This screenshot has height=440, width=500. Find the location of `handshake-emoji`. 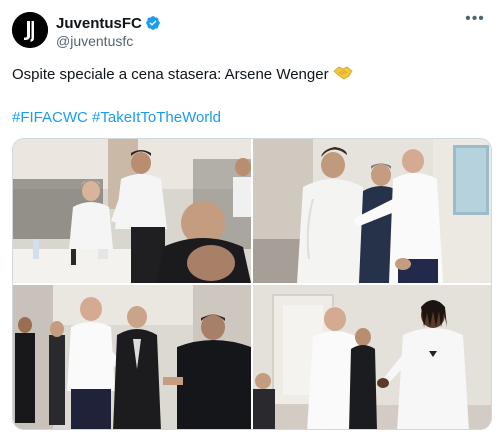

handshake-emoji is located at coordinates (342, 76).